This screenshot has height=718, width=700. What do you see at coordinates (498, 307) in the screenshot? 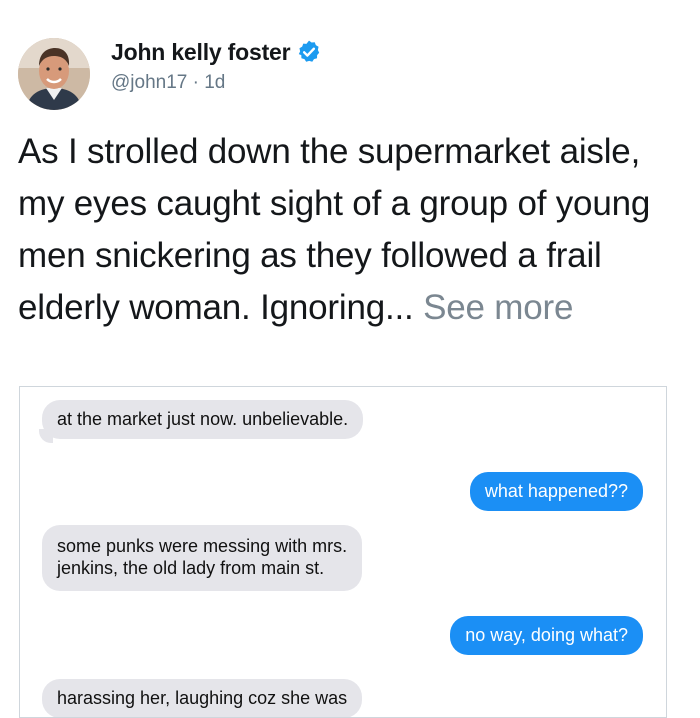
I see `see-more-link: See more` at bounding box center [498, 307].